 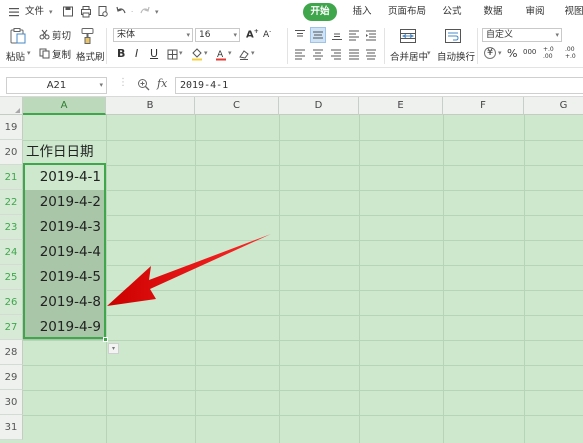 I want to click on format-painter-button: 格式刷, so click(x=90, y=56).